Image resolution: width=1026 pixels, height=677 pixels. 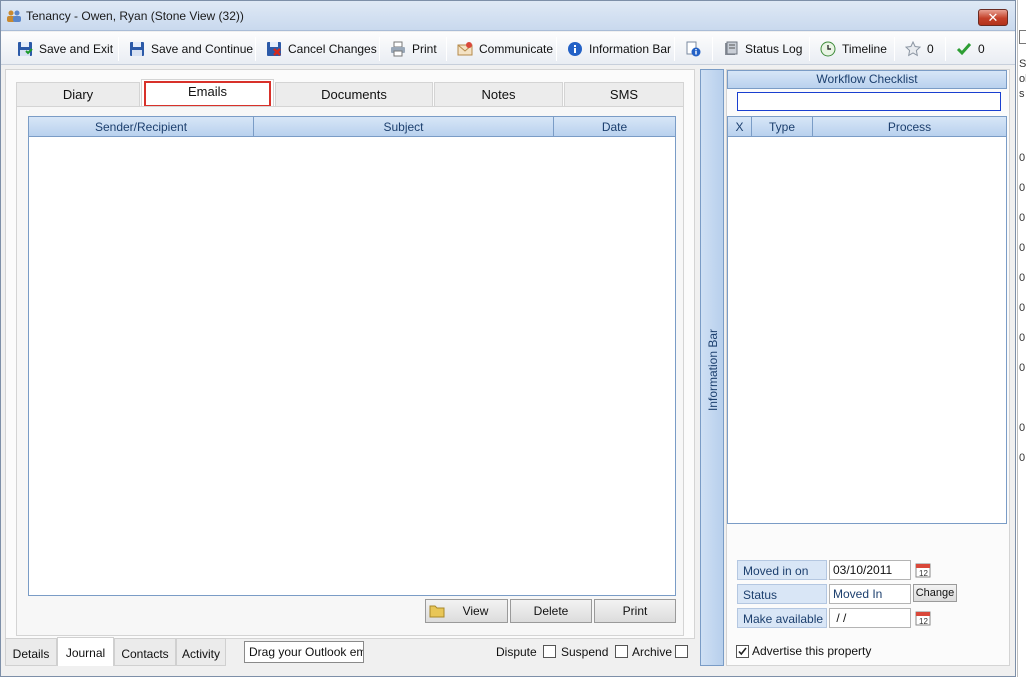 I want to click on status-row: Status Moved In Change, so click(x=867, y=594).